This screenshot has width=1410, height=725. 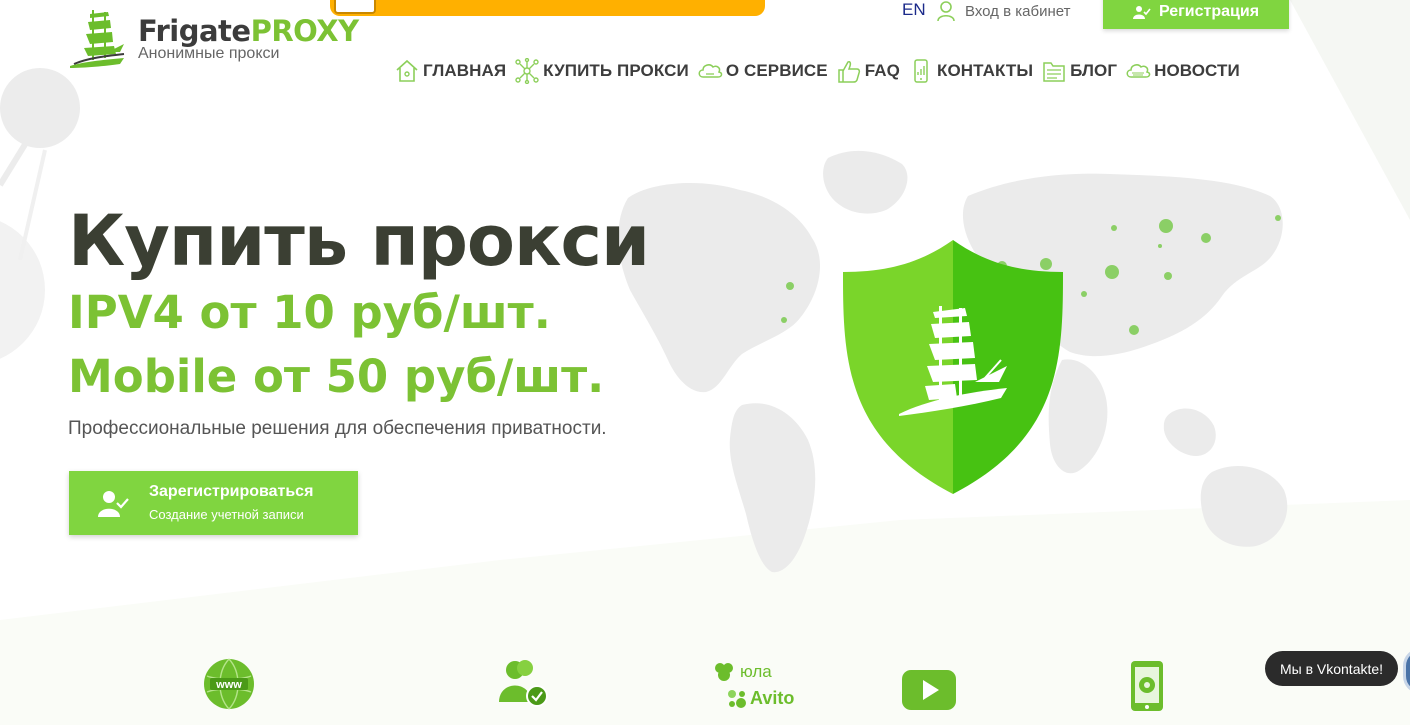 What do you see at coordinates (953, 367) in the screenshot?
I see `shield-ship-icon` at bounding box center [953, 367].